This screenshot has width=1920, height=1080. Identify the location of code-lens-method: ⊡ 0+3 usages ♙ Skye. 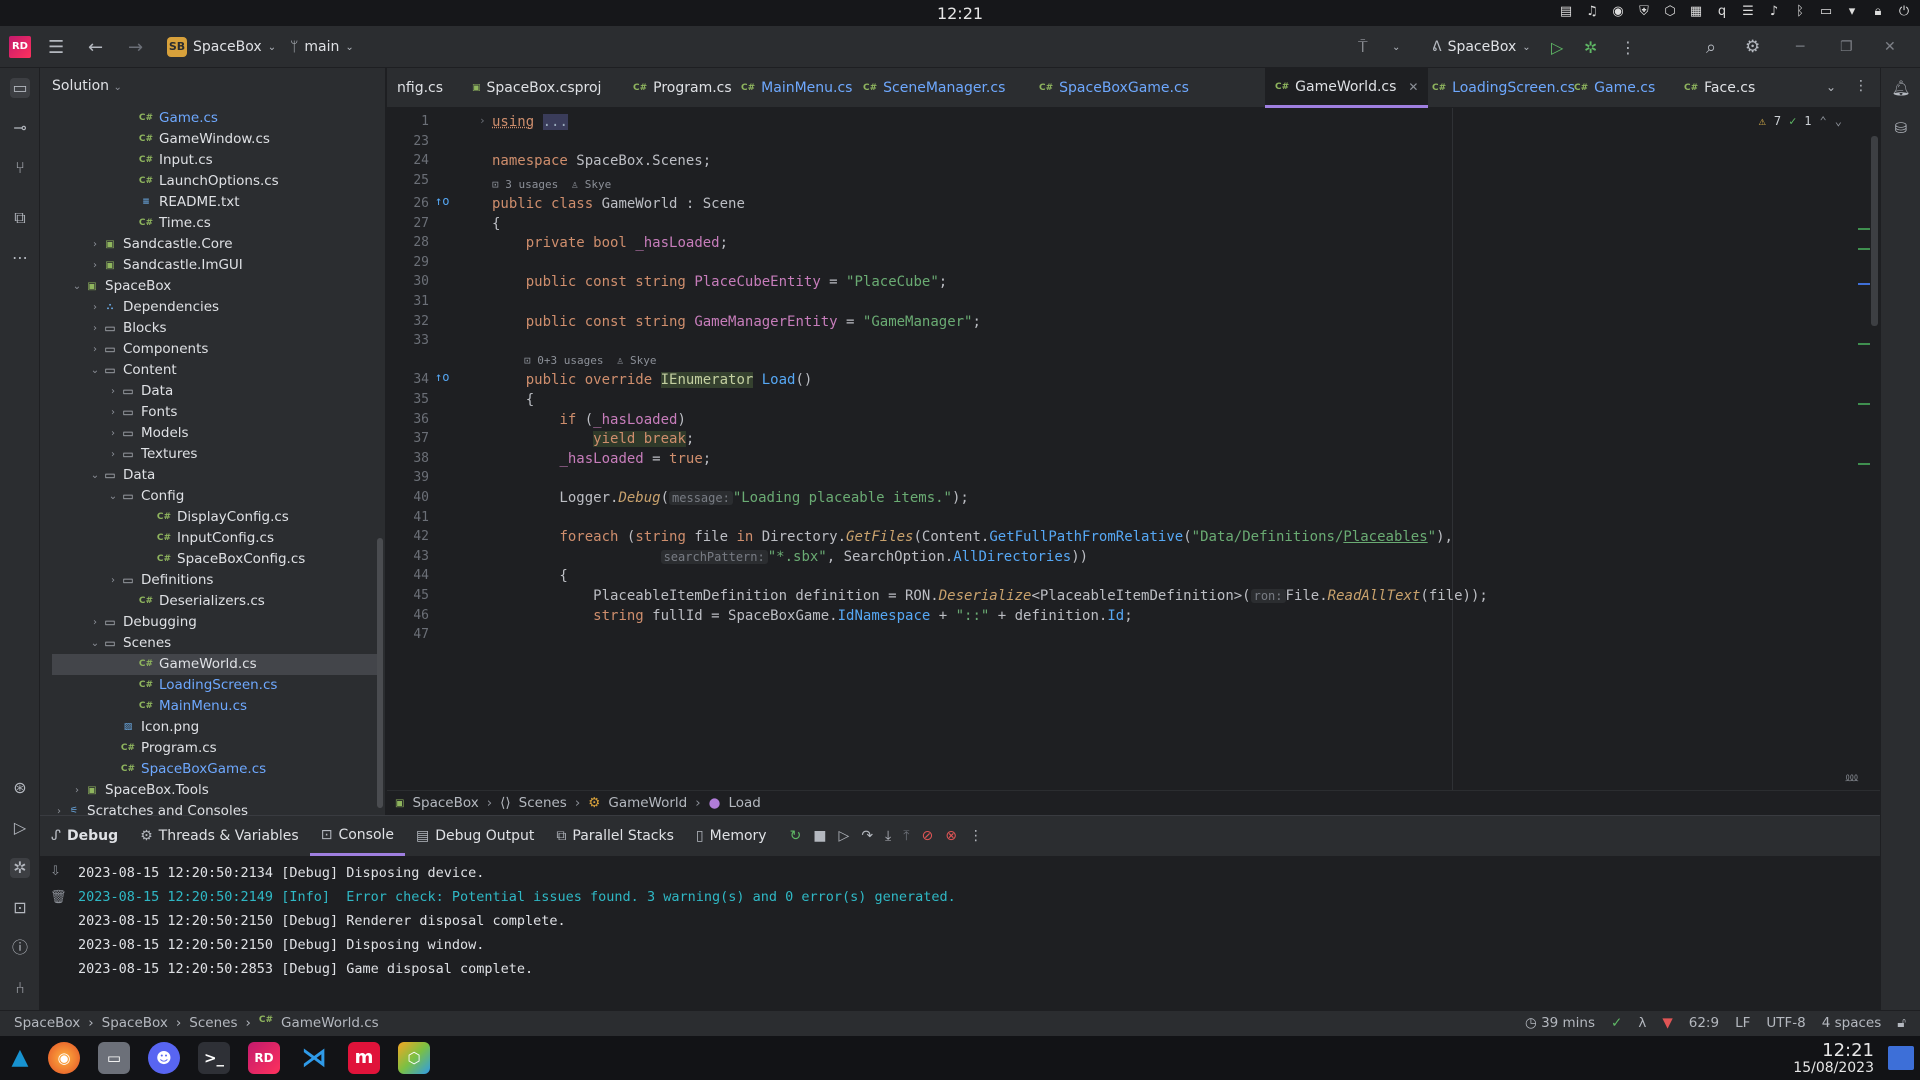
(590, 360).